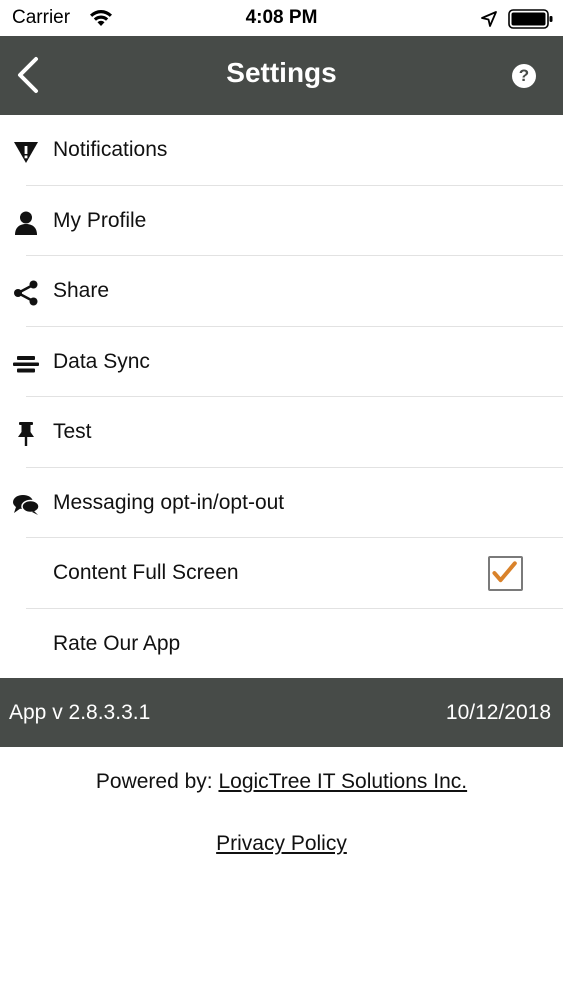 The height and width of the screenshot is (1000, 563). What do you see at coordinates (281, 291) in the screenshot?
I see `settings-item-share: Share` at bounding box center [281, 291].